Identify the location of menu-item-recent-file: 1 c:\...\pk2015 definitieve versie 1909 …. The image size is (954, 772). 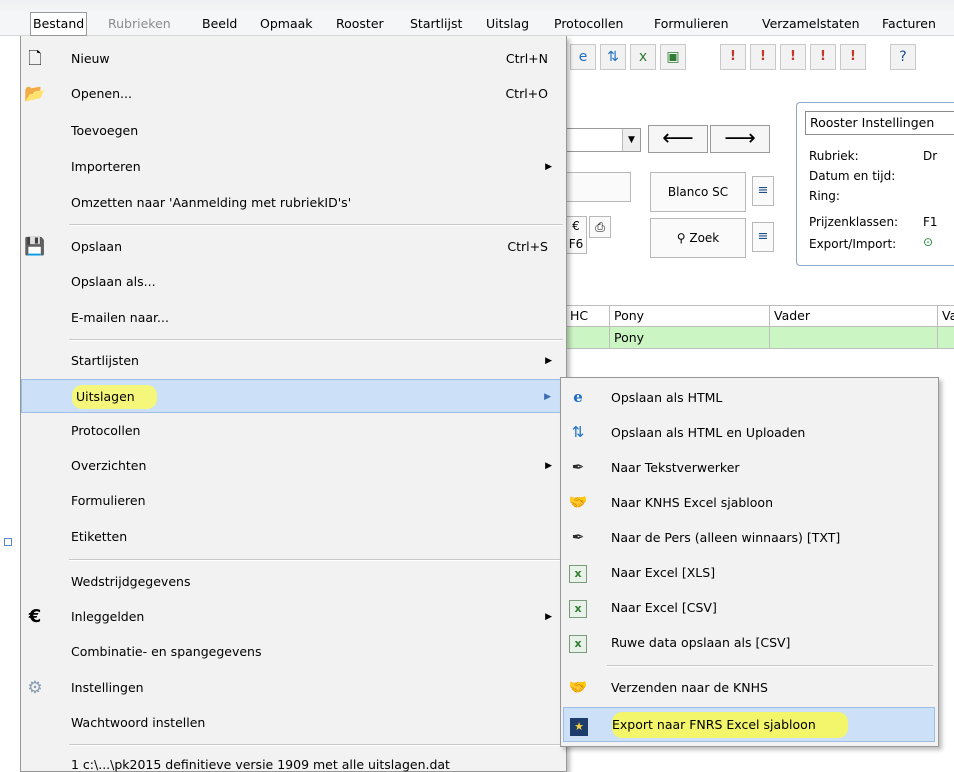
(293, 760).